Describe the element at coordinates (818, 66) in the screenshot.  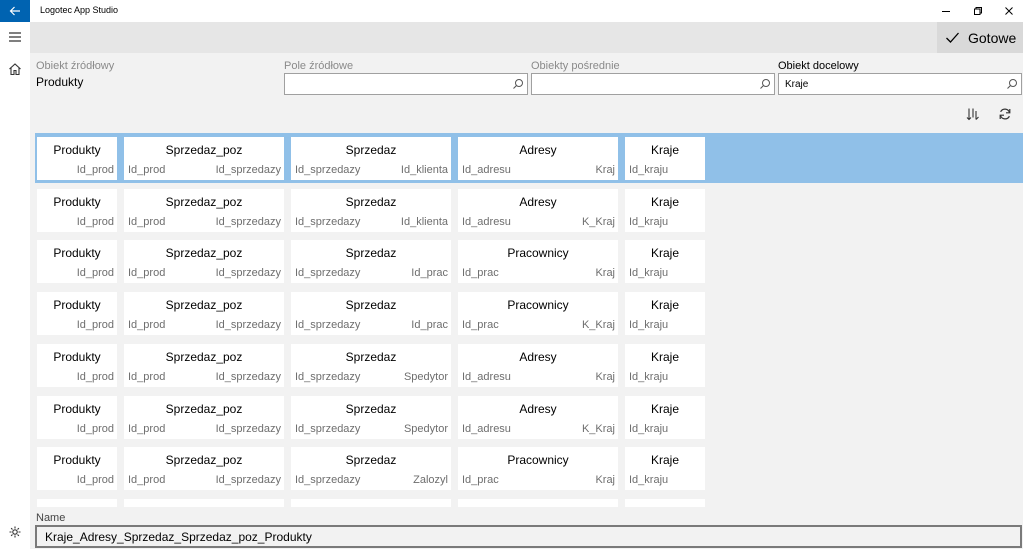
I see `target-object-label: Obiekt docelowy` at that location.